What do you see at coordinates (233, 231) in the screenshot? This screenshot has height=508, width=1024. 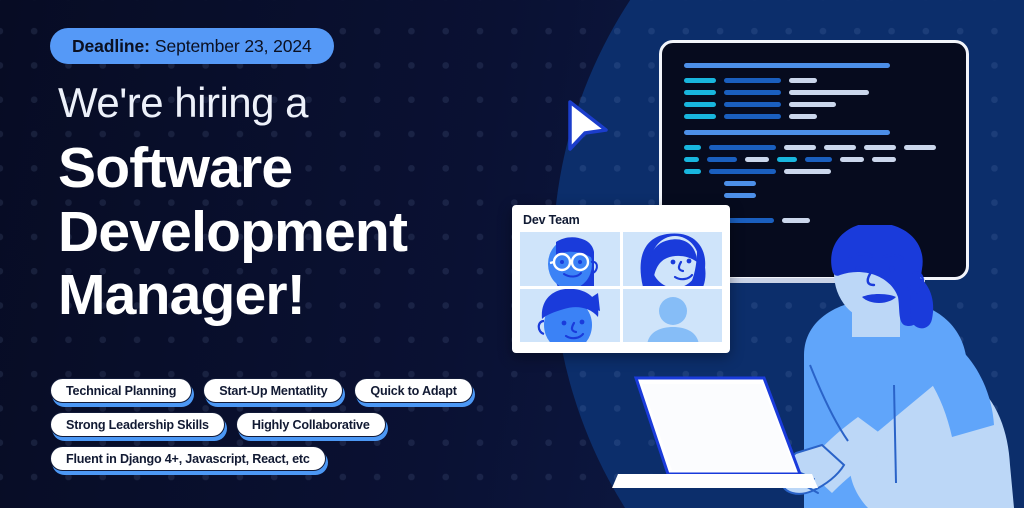 I see `headline-line-2: Development` at bounding box center [233, 231].